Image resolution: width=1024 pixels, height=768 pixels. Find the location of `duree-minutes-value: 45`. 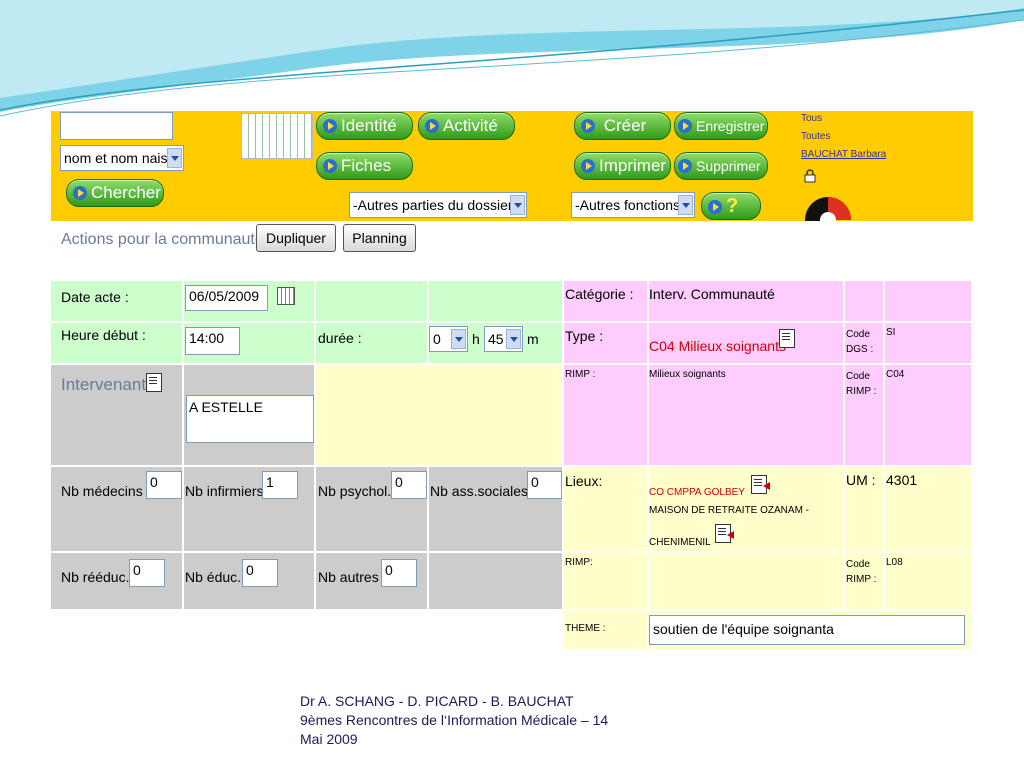

duree-minutes-value: 45 is located at coordinates (496, 339).